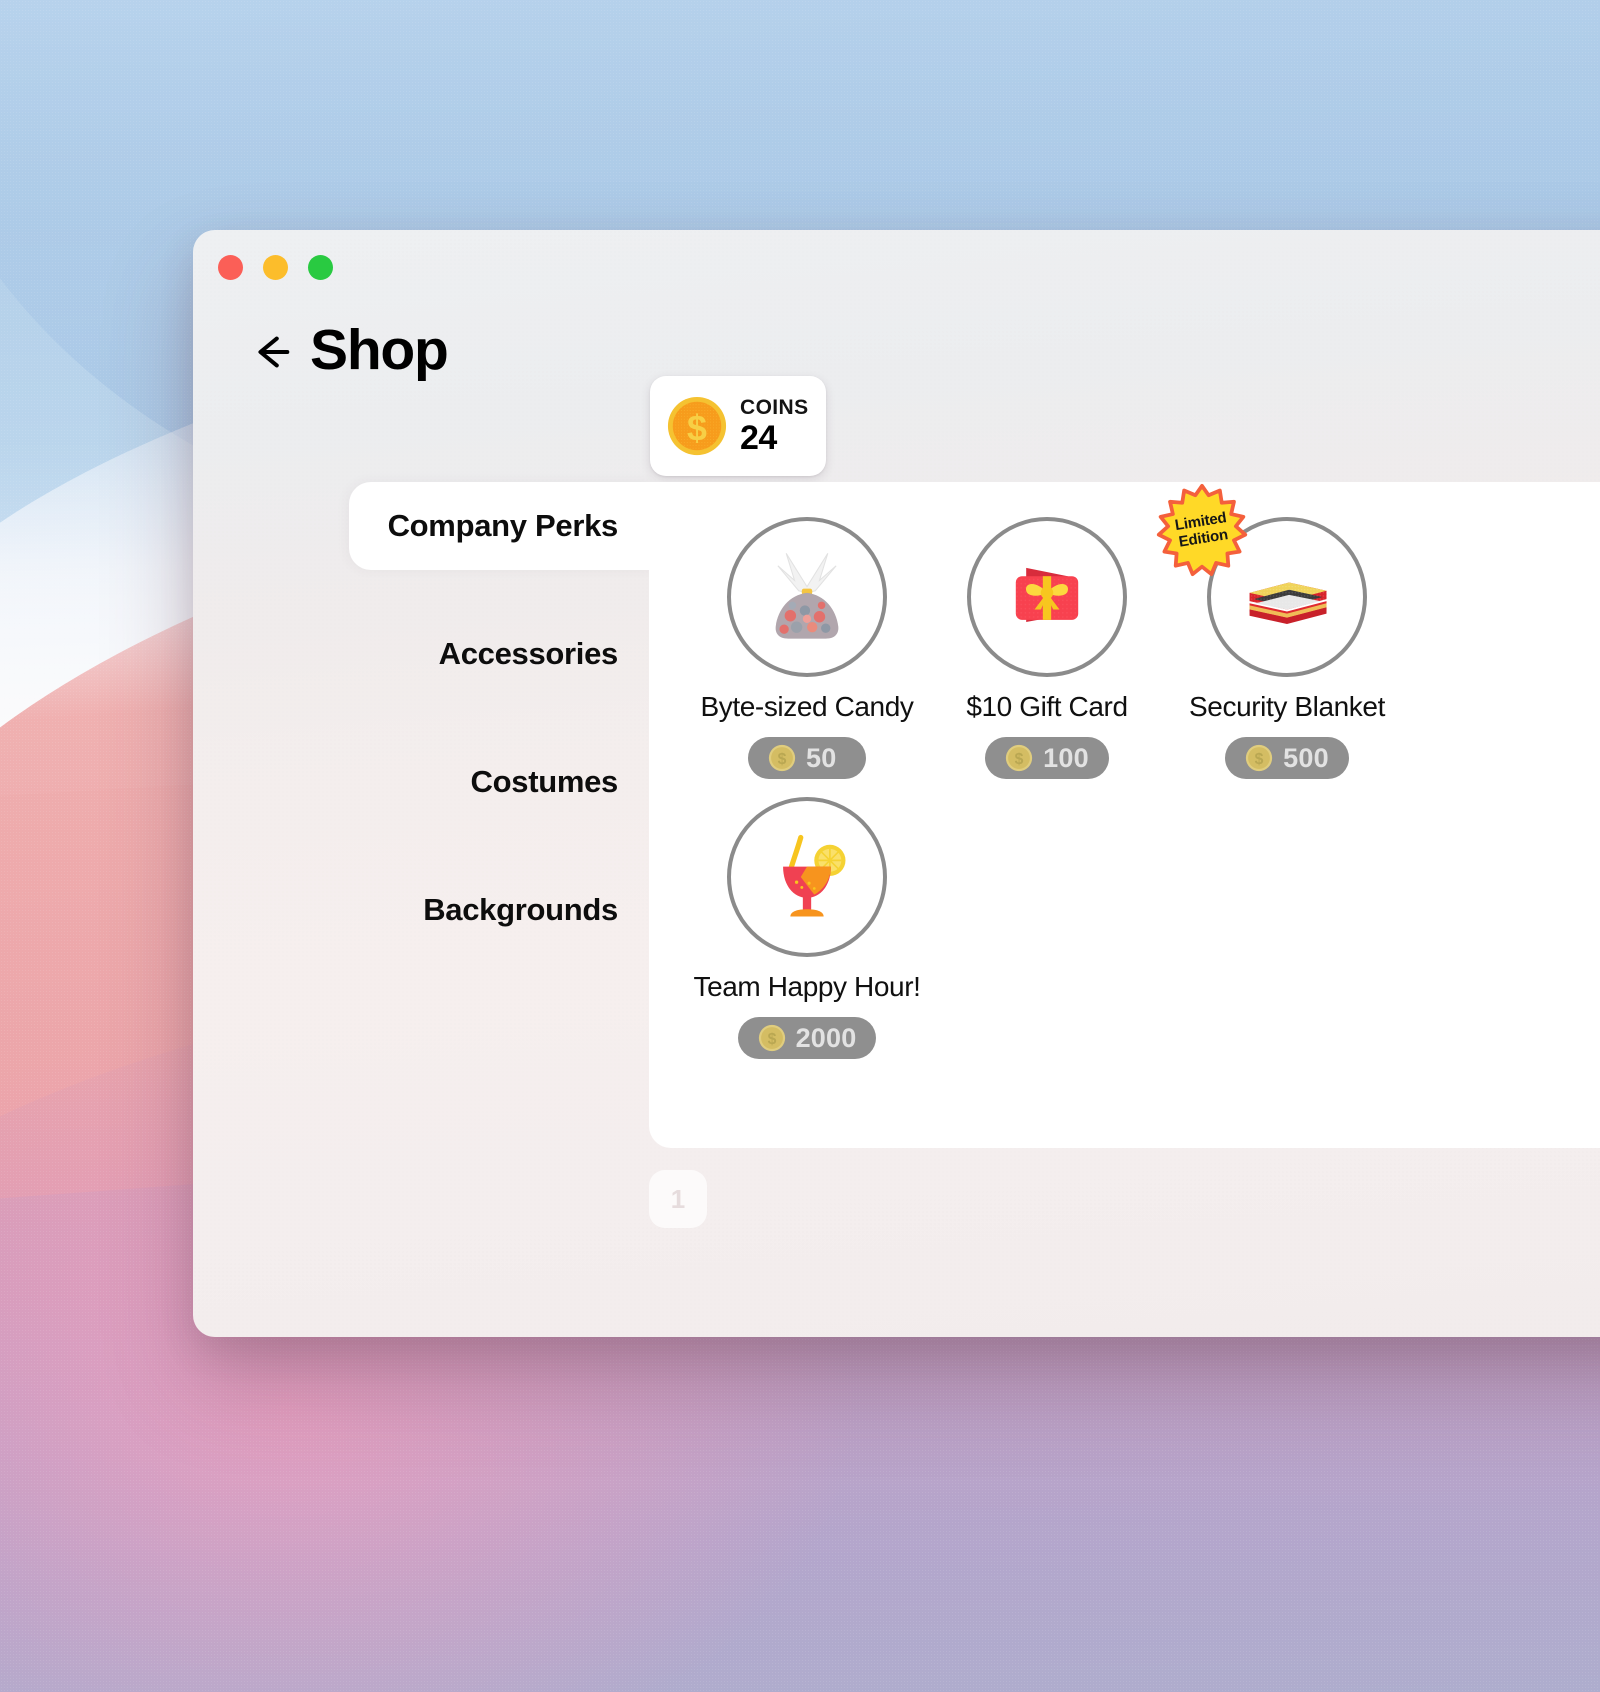 The width and height of the screenshot is (1600, 1692). Describe the element at coordinates (826, 1037) in the screenshot. I see `item-price: 2000` at that location.